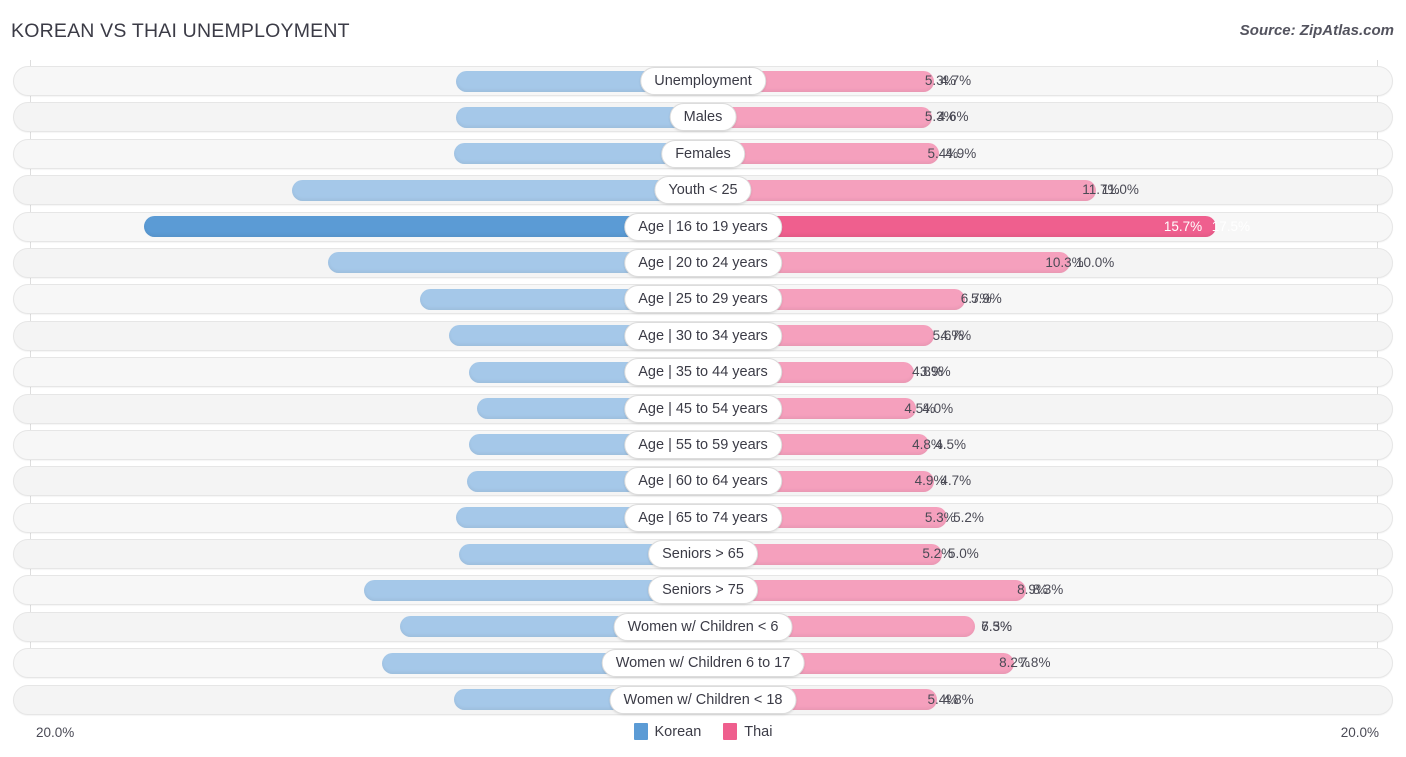 This screenshot has height=757, width=1406. I want to click on category-label-pill: Seniors > 75, so click(703, 590).